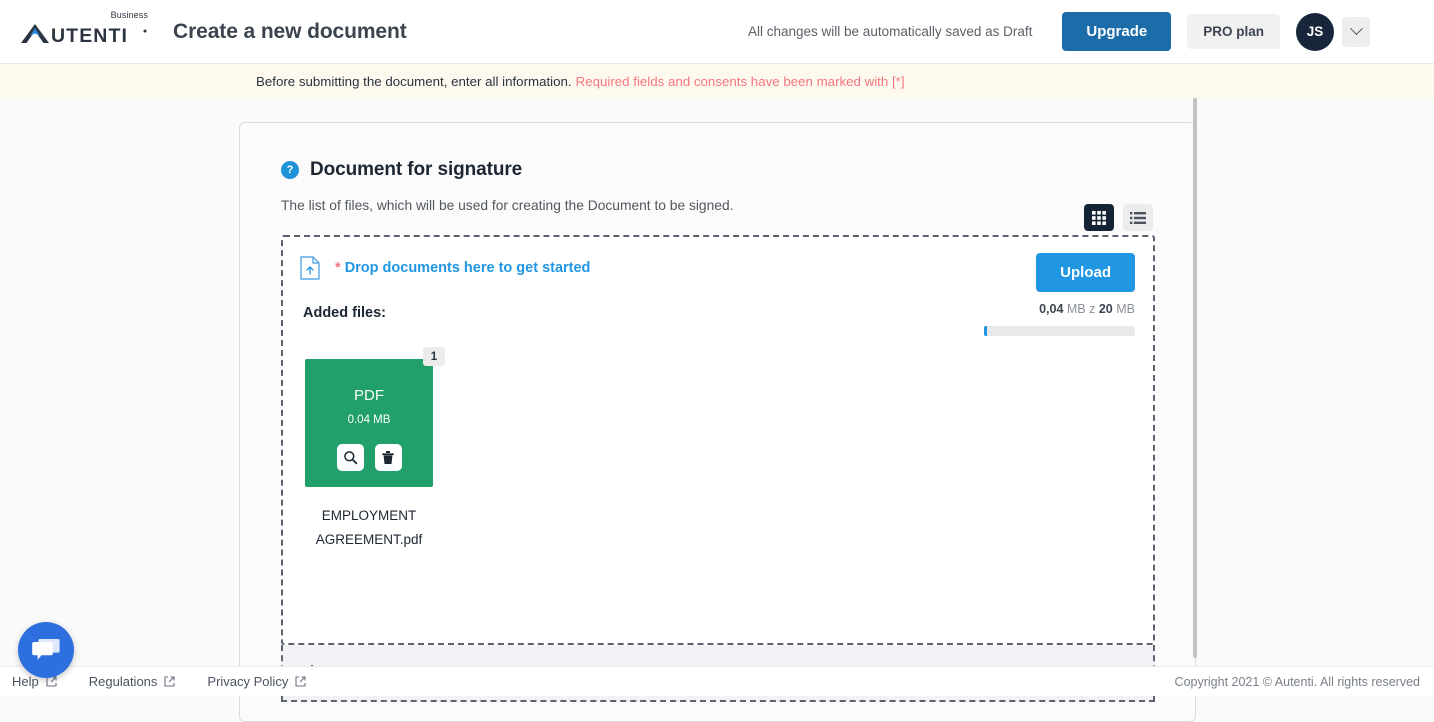 This screenshot has height=722, width=1434. Describe the element at coordinates (717, 152) in the screenshot. I see `card-header: ? Document for signature` at that location.